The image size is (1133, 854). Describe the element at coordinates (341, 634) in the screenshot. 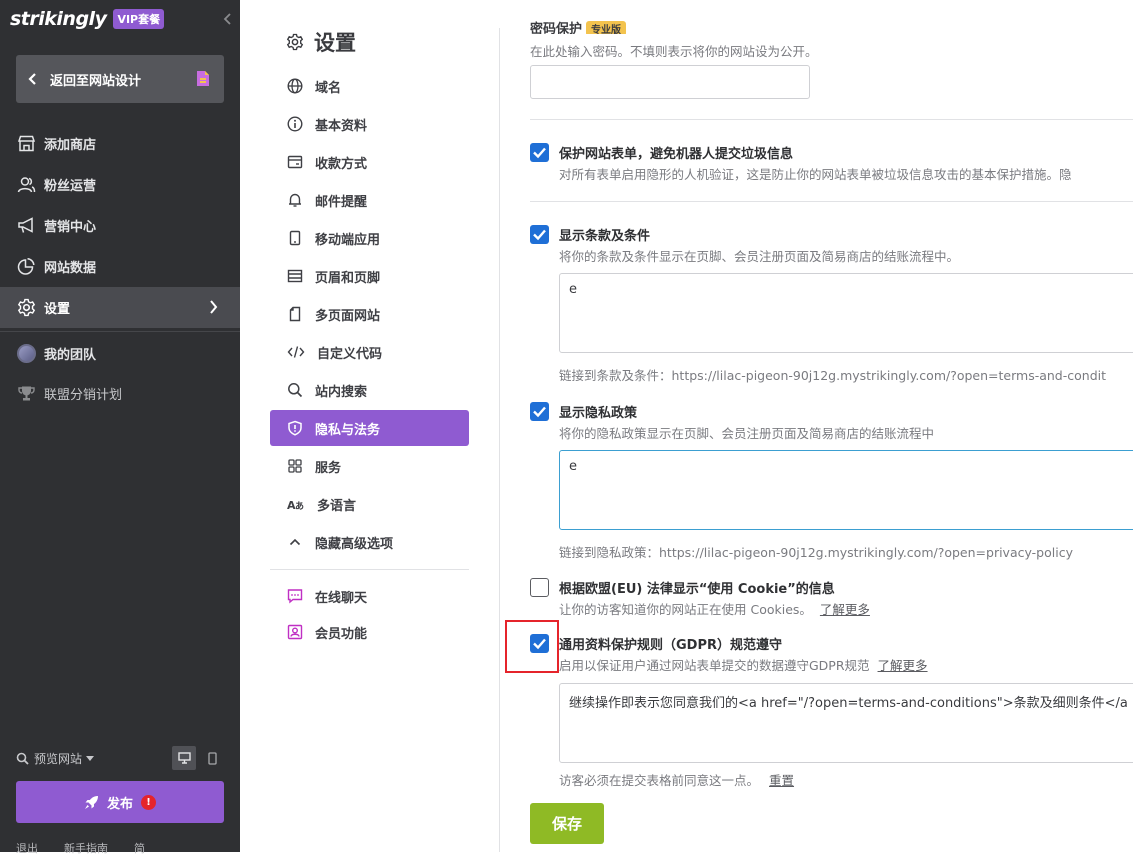

I see `subnav-item-label: 会员功能` at that location.